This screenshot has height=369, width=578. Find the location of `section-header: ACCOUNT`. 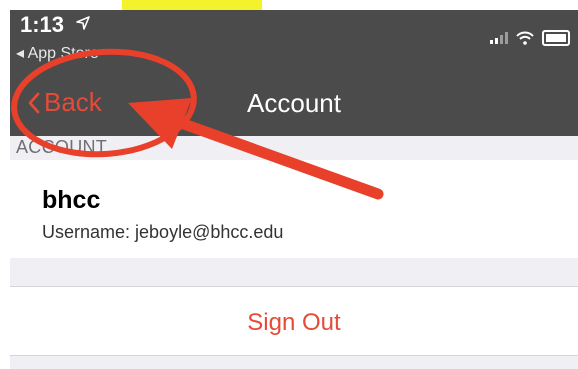

section-header: ACCOUNT is located at coordinates (62, 147).